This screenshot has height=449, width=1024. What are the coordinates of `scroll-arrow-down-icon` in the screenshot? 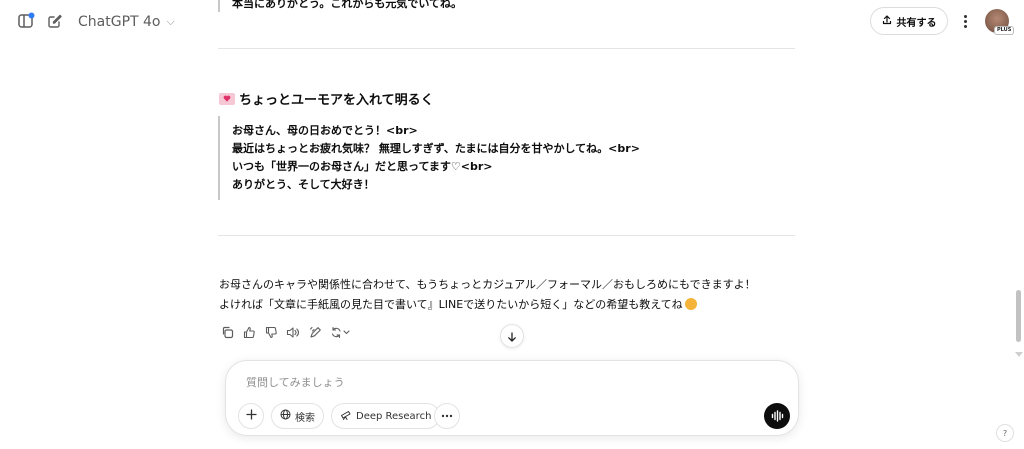 It's located at (1019, 354).